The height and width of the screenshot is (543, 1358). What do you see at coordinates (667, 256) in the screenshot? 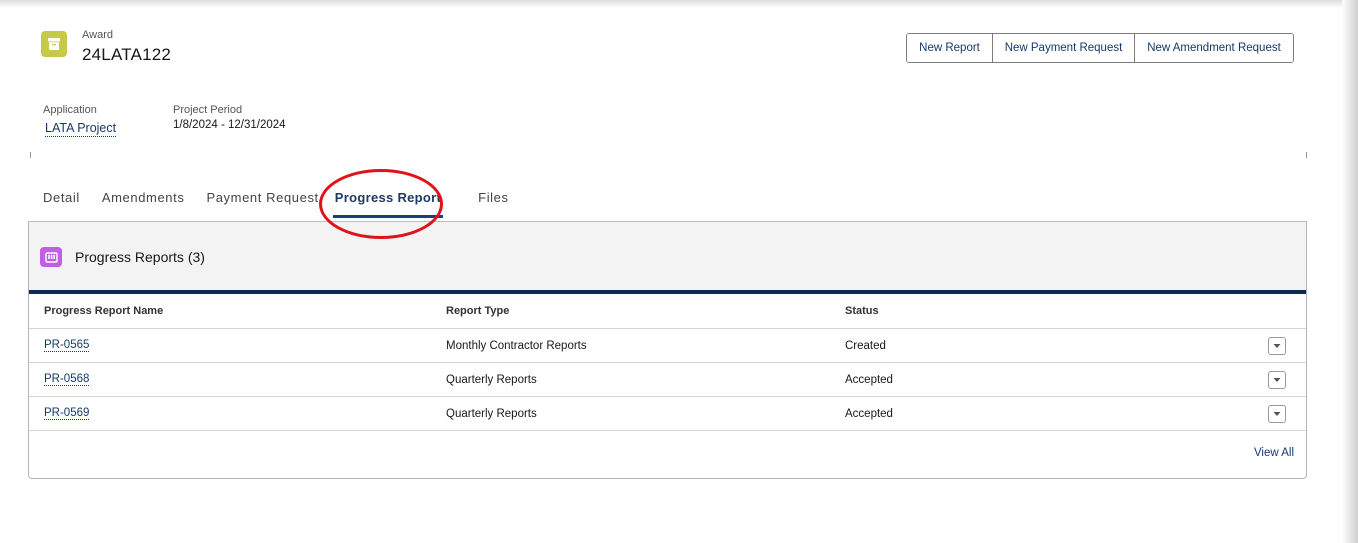
I see `card-header: Progress Reports (3)` at bounding box center [667, 256].